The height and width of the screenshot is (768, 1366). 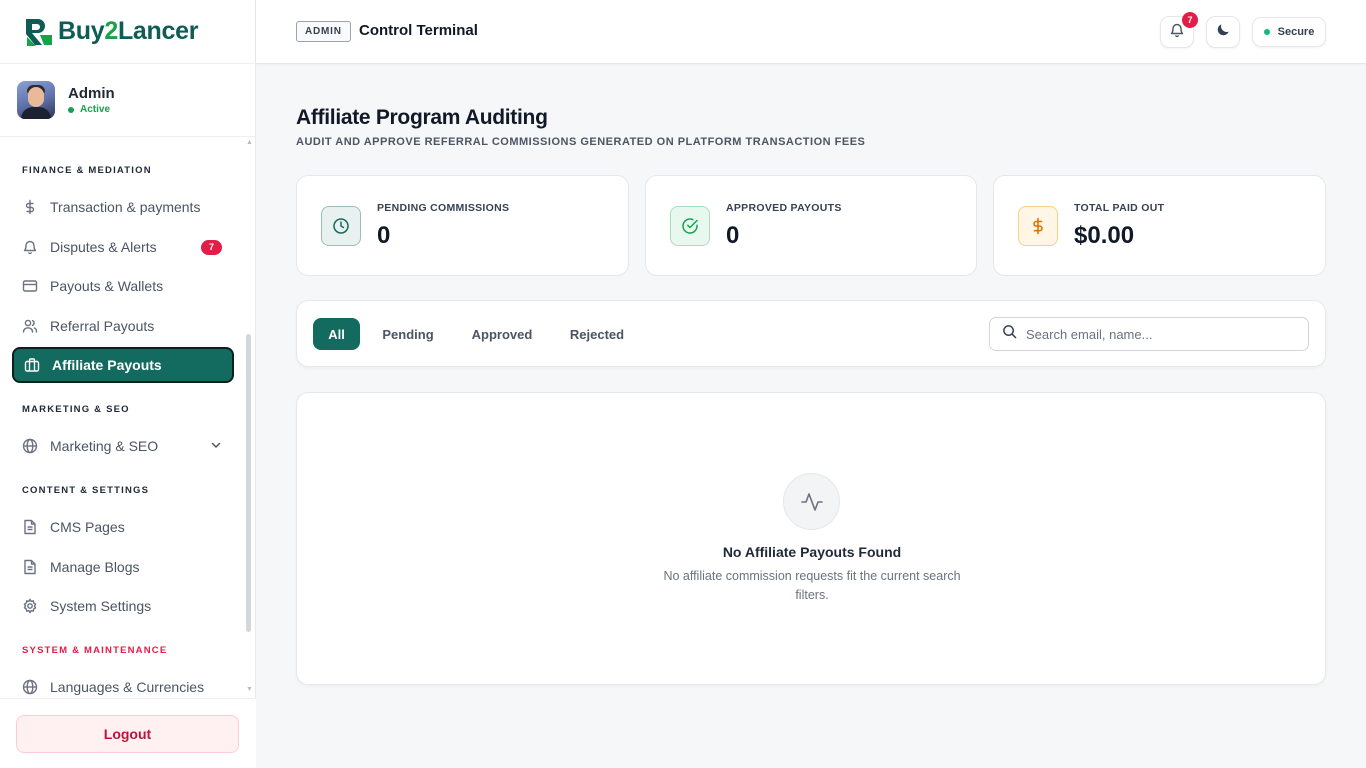 I want to click on notification-count-badge: 7, so click(x=1190, y=20).